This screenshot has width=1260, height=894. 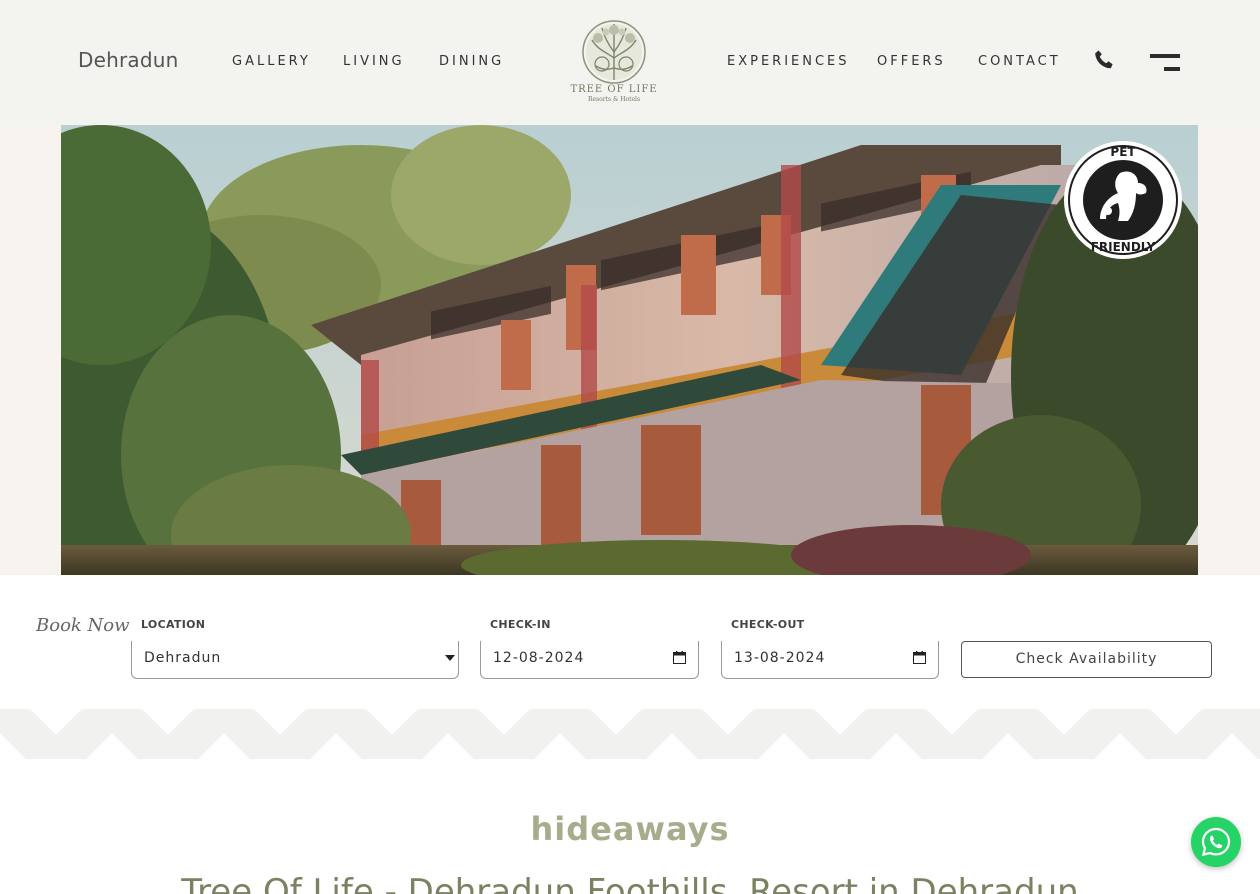 I want to click on checkout-label: CHECK-OUT, so click(x=768, y=624).